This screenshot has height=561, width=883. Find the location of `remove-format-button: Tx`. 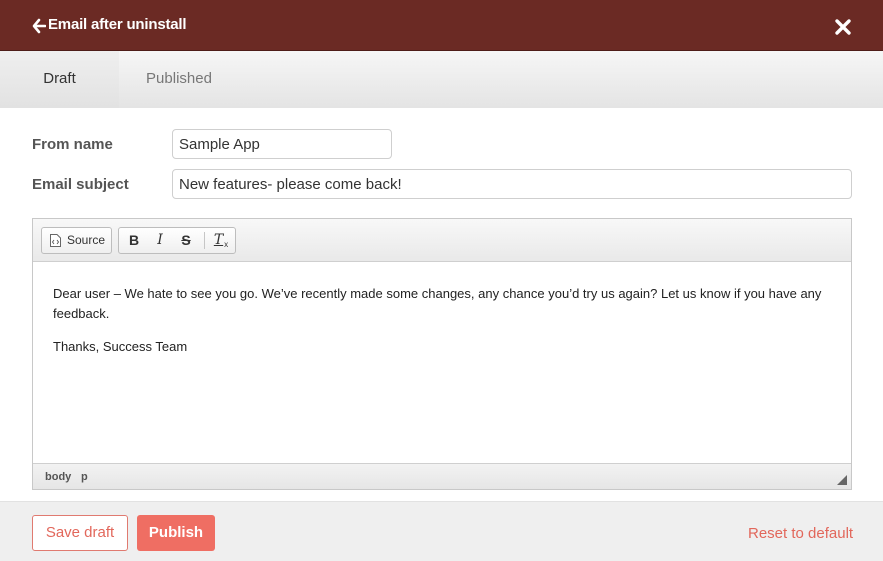

remove-format-button: Tx is located at coordinates (221, 240).